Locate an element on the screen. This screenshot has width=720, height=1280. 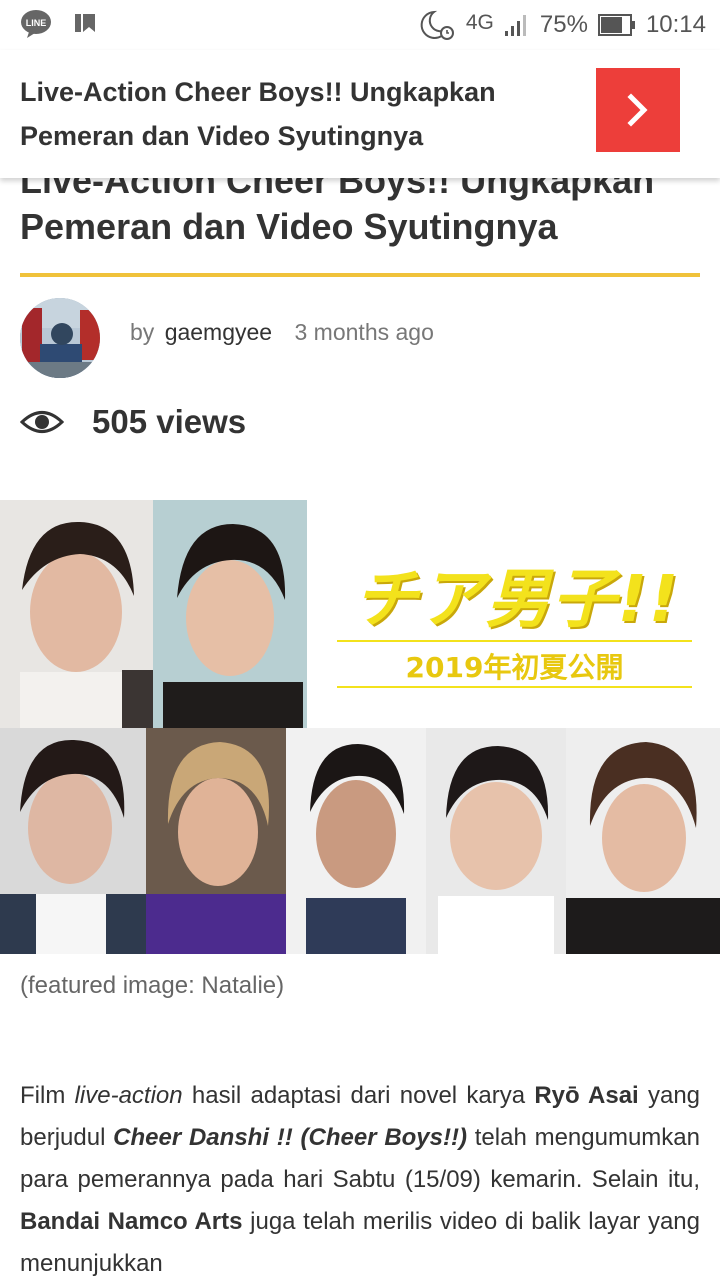
author-name-bold: Ryō Asai is located at coordinates (586, 1095).